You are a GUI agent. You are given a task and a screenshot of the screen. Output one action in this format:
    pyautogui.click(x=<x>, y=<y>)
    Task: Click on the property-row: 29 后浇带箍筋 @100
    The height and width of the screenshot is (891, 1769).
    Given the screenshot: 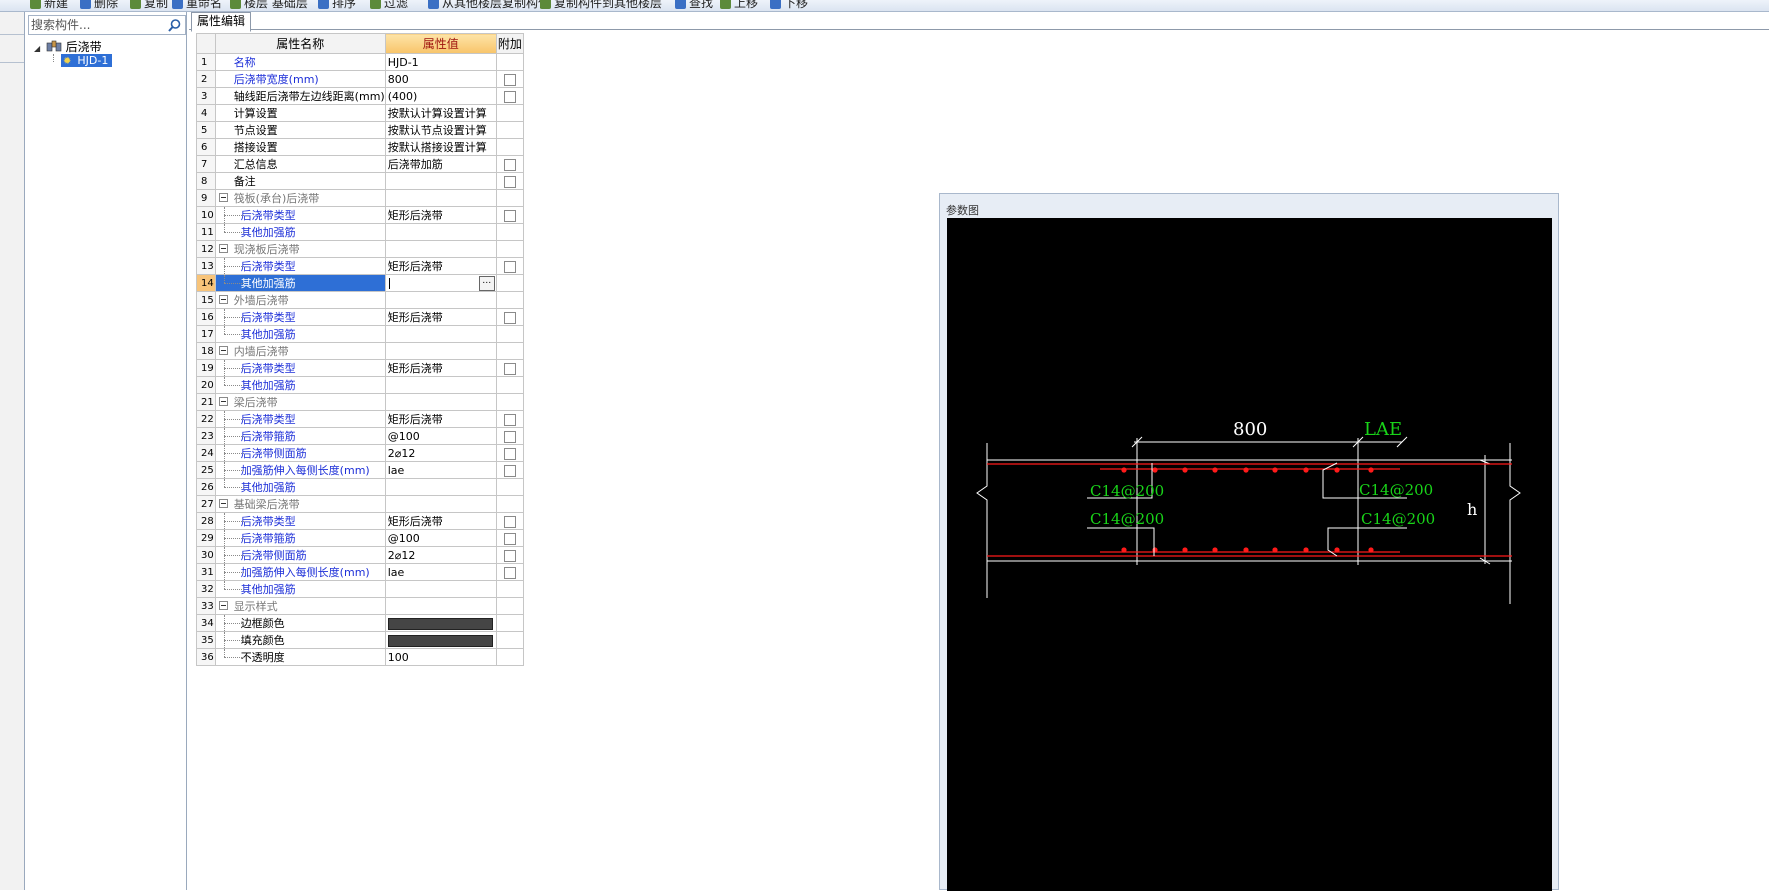 What is the action you would take?
    pyautogui.click(x=360, y=538)
    